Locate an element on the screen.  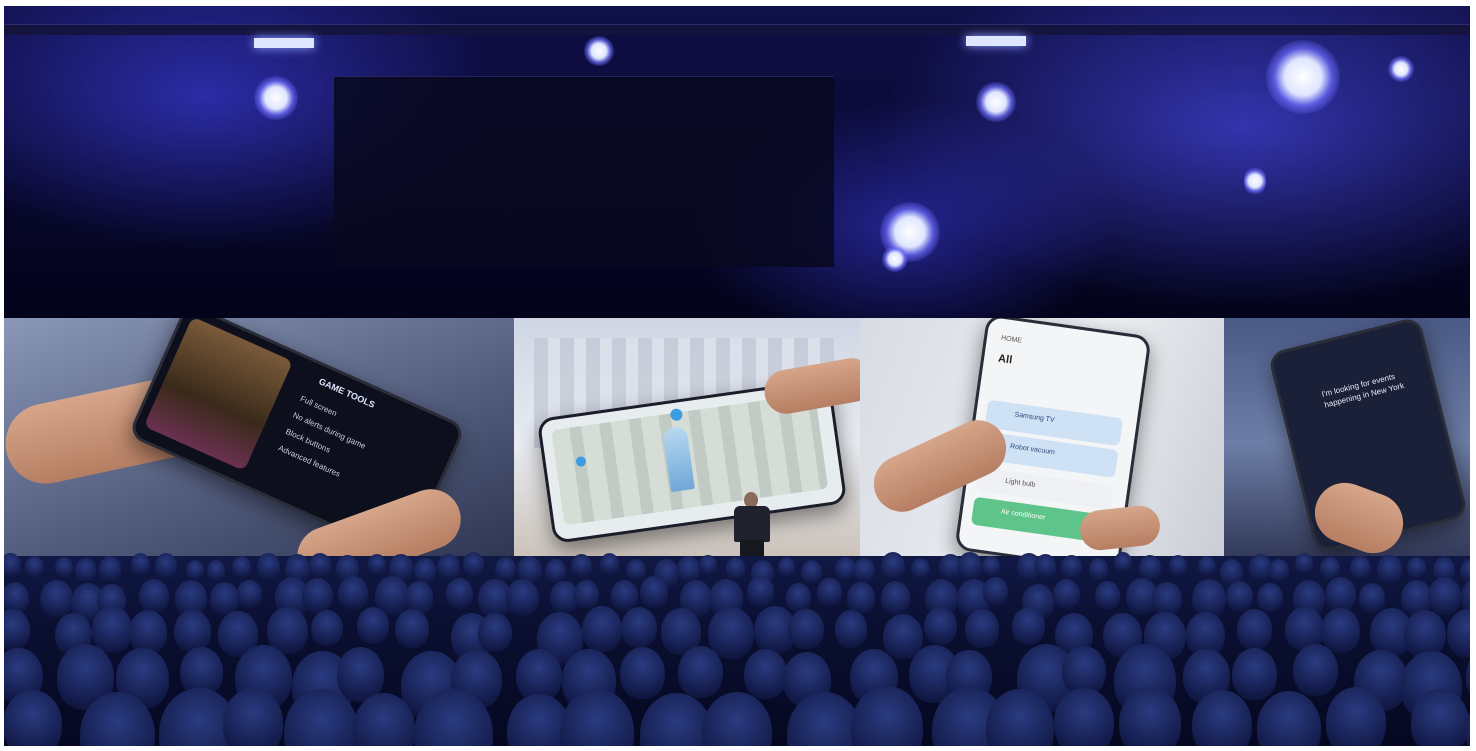
ceiling-rig is located at coordinates (584, 171).